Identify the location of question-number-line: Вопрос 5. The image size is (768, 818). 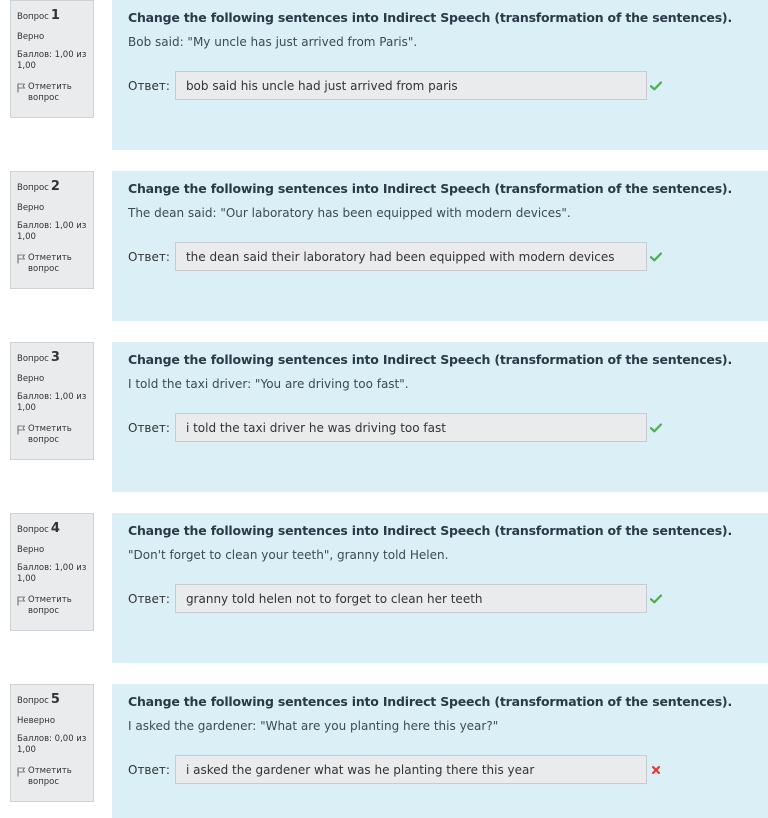
(52, 700).